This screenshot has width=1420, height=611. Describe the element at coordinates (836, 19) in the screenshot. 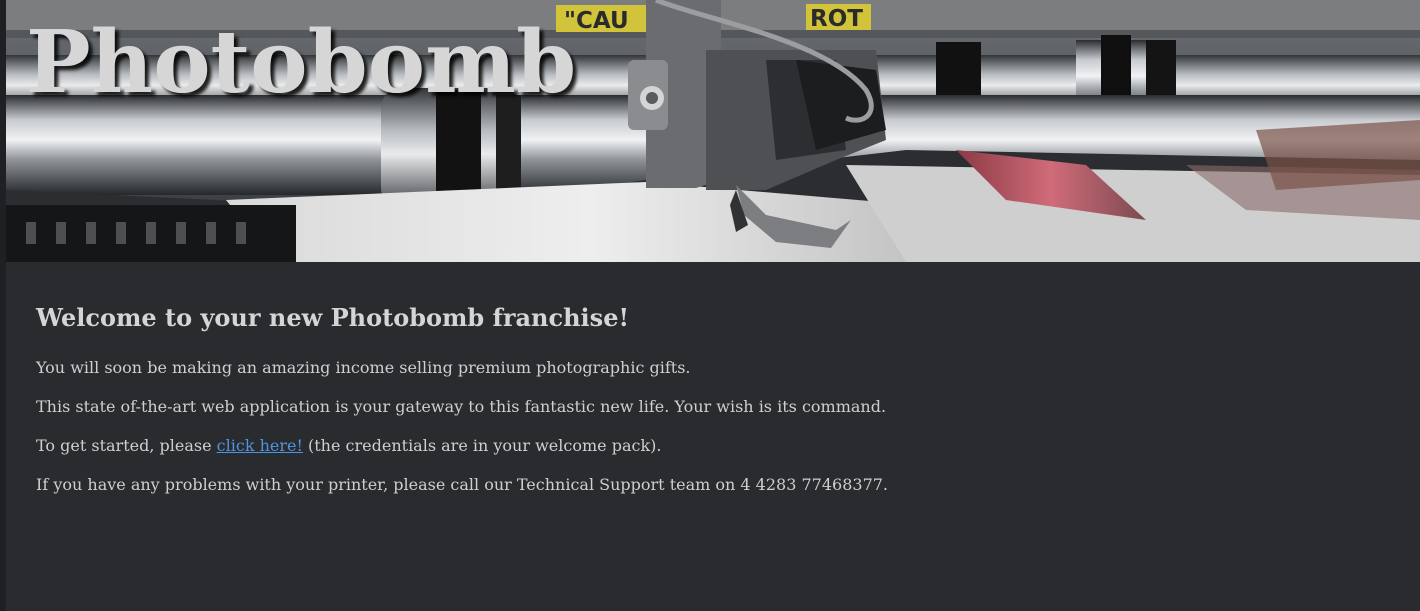

I see `svg-text: ROT` at that location.